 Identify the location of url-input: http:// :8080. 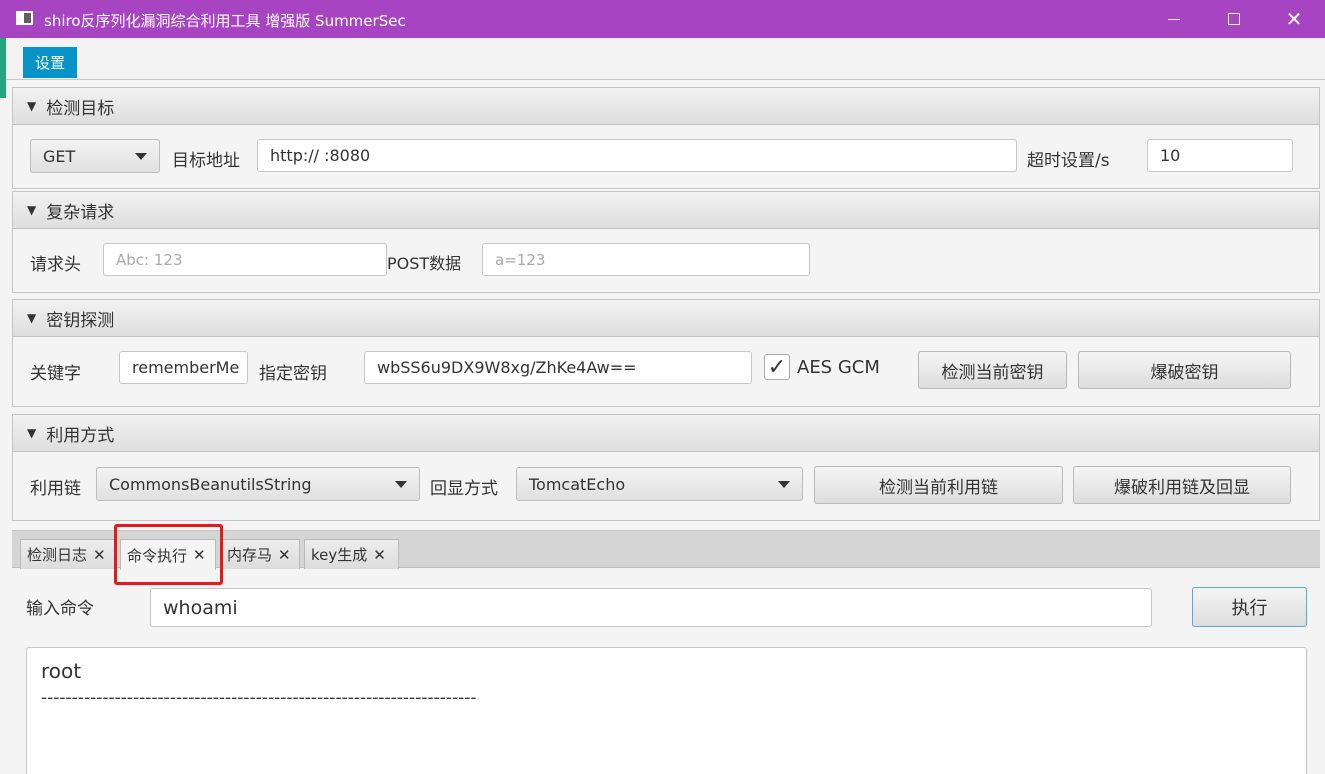
(637, 155).